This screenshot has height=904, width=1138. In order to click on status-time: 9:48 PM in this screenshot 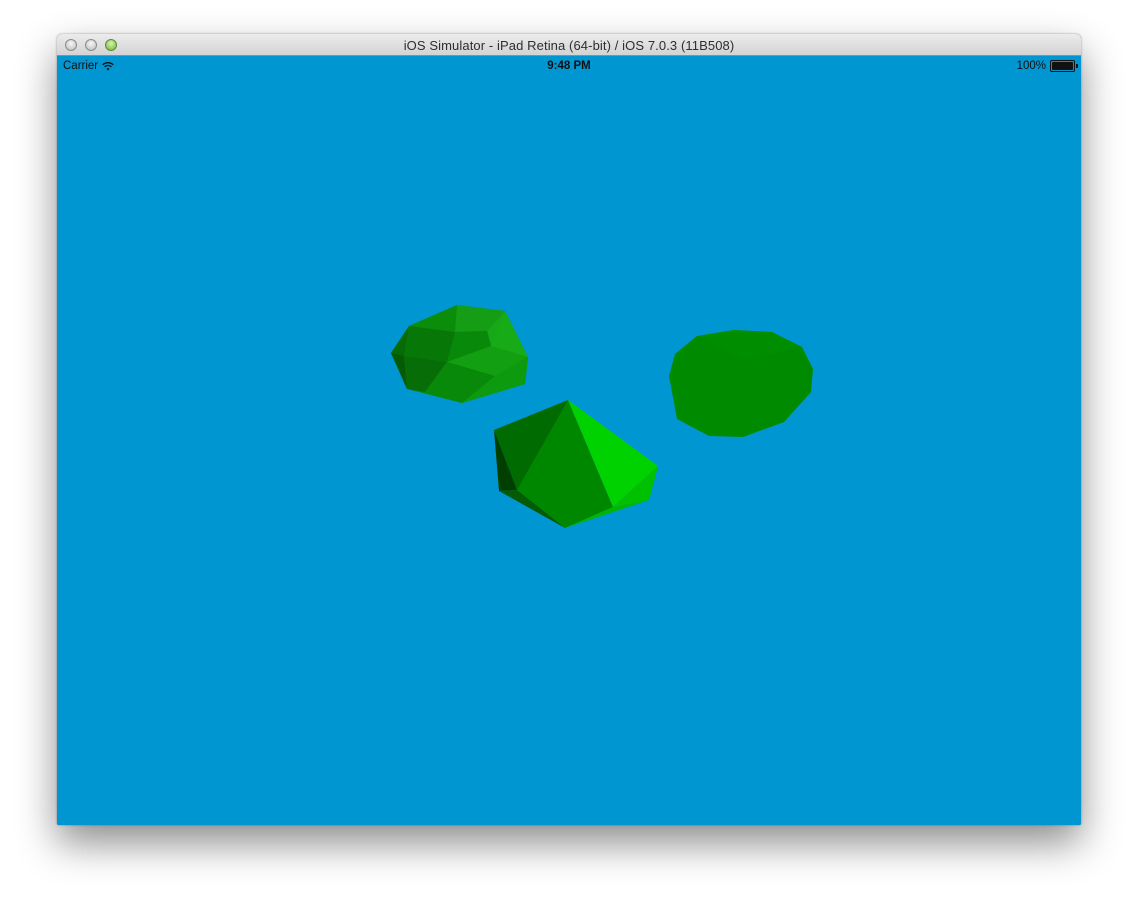, I will do `click(569, 66)`.